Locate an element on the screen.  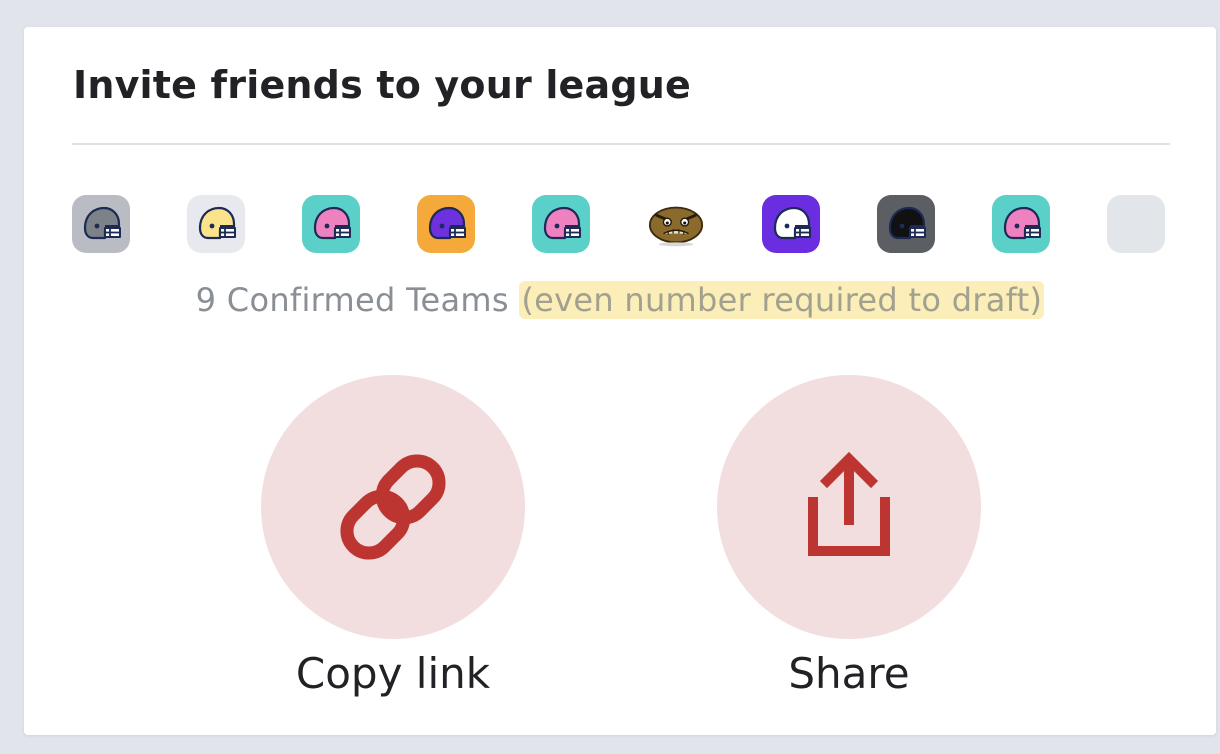
copy-link-button: Copy link is located at coordinates (393, 536).